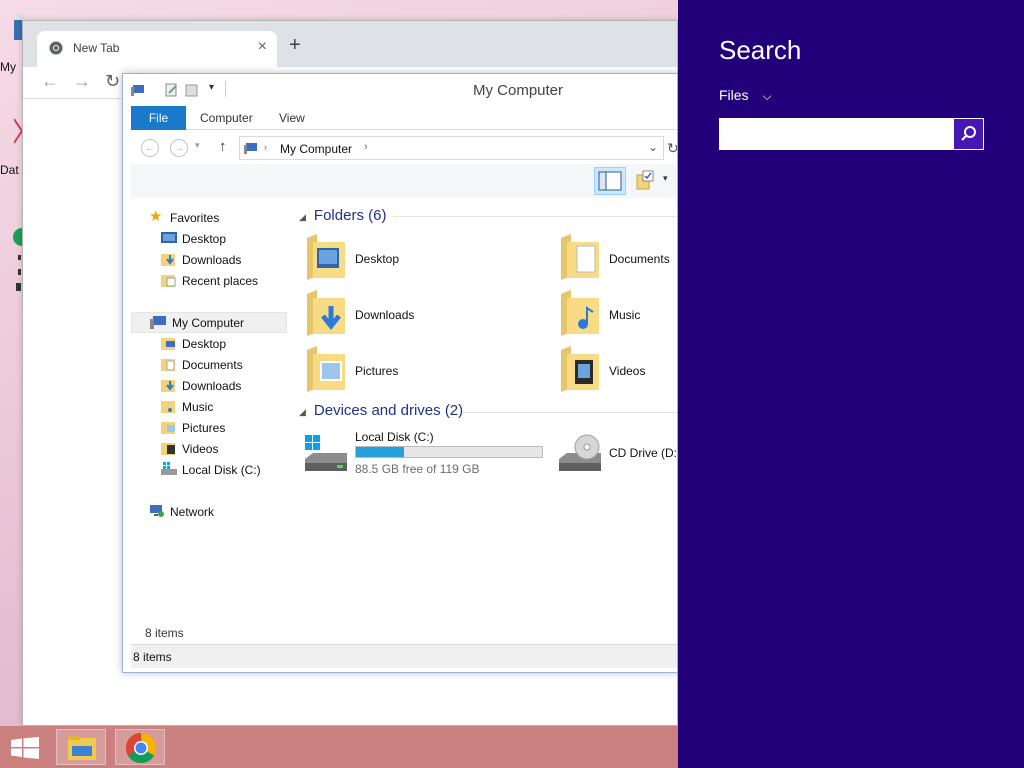 The height and width of the screenshot is (768, 1024). What do you see at coordinates (404, 181) in the screenshot?
I see `view-options-bar: ▾` at bounding box center [404, 181].